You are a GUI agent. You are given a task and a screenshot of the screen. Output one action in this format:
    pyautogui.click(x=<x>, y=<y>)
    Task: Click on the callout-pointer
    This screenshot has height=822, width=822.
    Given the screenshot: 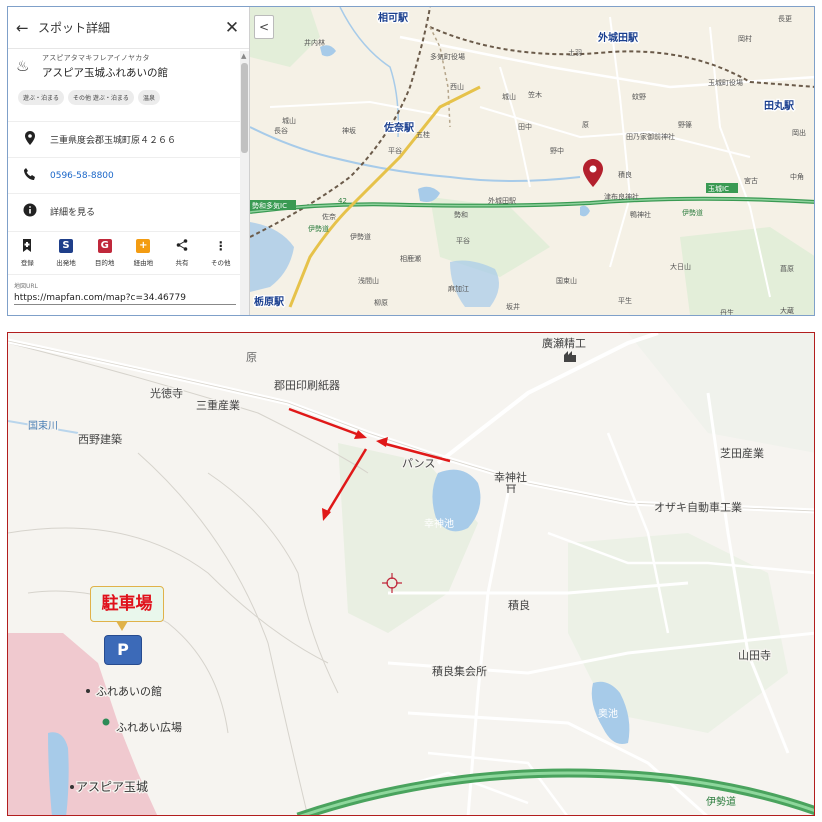 What is the action you would take?
    pyautogui.click(x=122, y=626)
    